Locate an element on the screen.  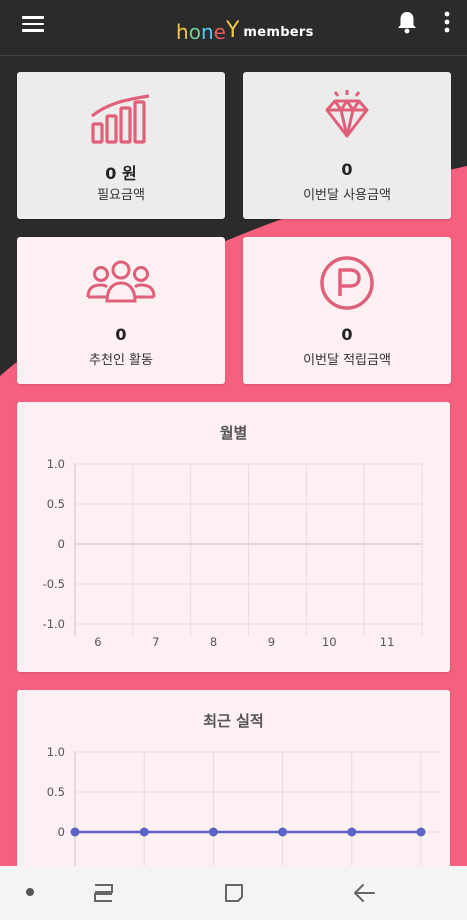
recent-apps-icon is located at coordinates (104, 893).